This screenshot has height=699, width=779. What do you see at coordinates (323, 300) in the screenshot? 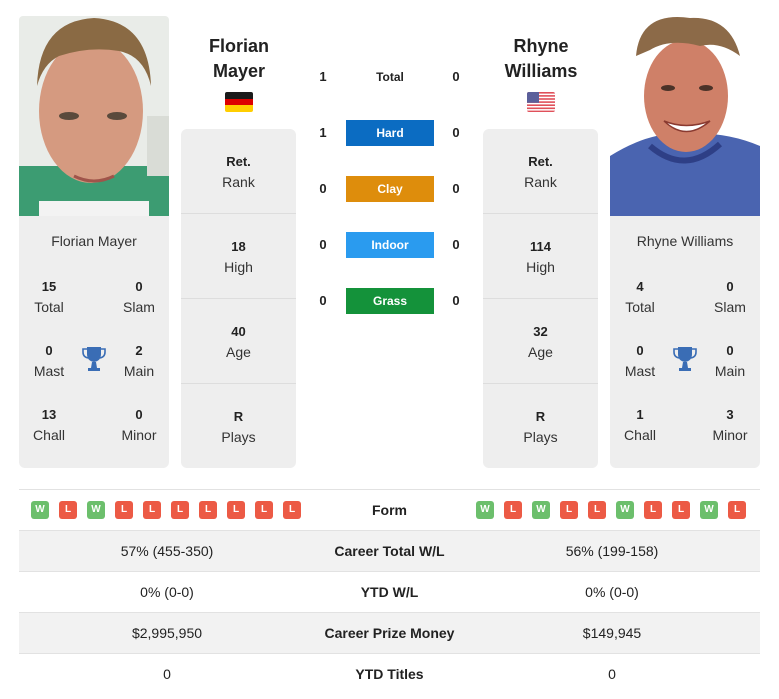
I see `h2h-left-value: 0` at bounding box center [323, 300].